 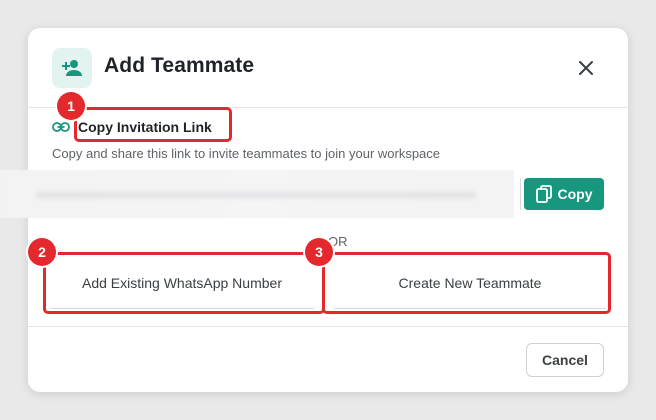 What do you see at coordinates (71, 106) in the screenshot?
I see `annotation-badge-1: 1` at bounding box center [71, 106].